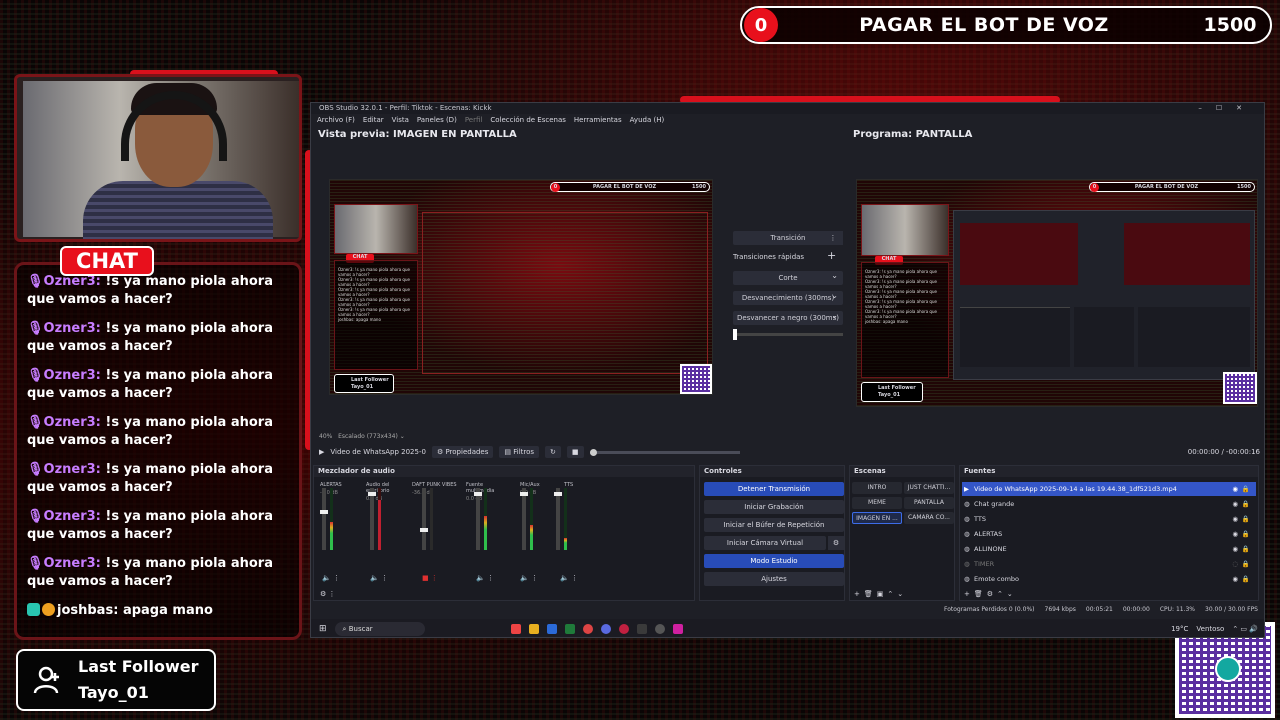 This screenshot has height=720, width=1280. What do you see at coordinates (336, 120) in the screenshot?
I see `menu-archivo: Archivo (F)` at bounding box center [336, 120].